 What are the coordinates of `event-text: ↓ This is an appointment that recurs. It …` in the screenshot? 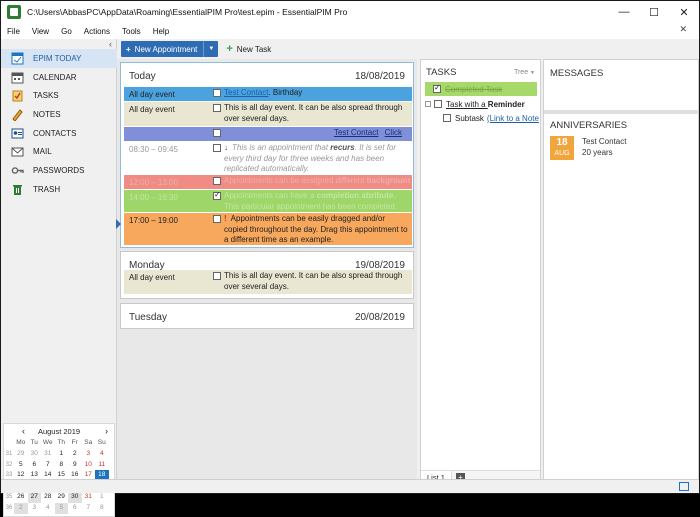 It's located at (317, 159).